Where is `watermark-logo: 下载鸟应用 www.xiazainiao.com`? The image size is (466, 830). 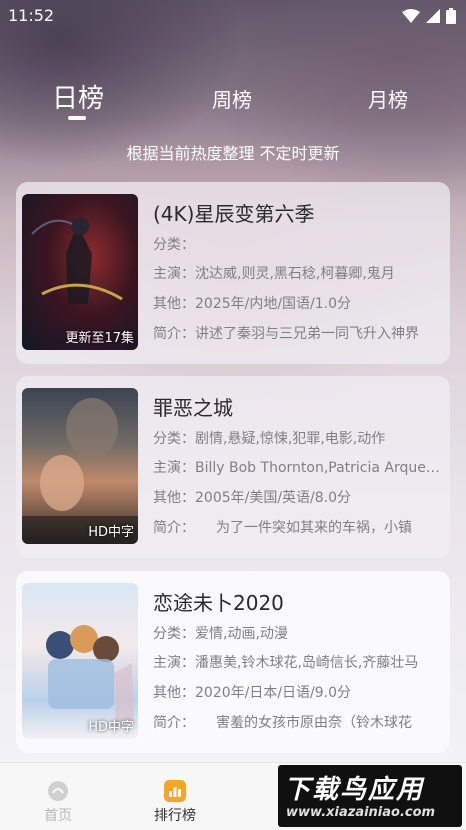 watermark-logo: 下载鸟应用 www.xiazainiao.com is located at coordinates (370, 796).